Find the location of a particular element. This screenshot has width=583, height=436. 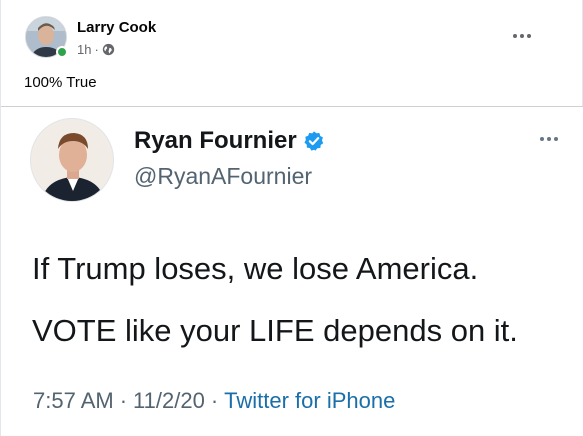

author-avatar-container is located at coordinates (46, 37).